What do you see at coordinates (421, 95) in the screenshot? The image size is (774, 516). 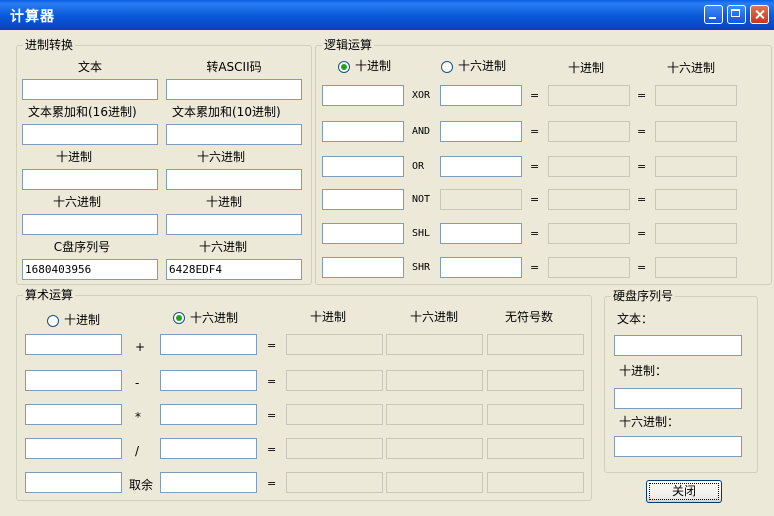 I see `logic-operator-label: XOR` at bounding box center [421, 95].